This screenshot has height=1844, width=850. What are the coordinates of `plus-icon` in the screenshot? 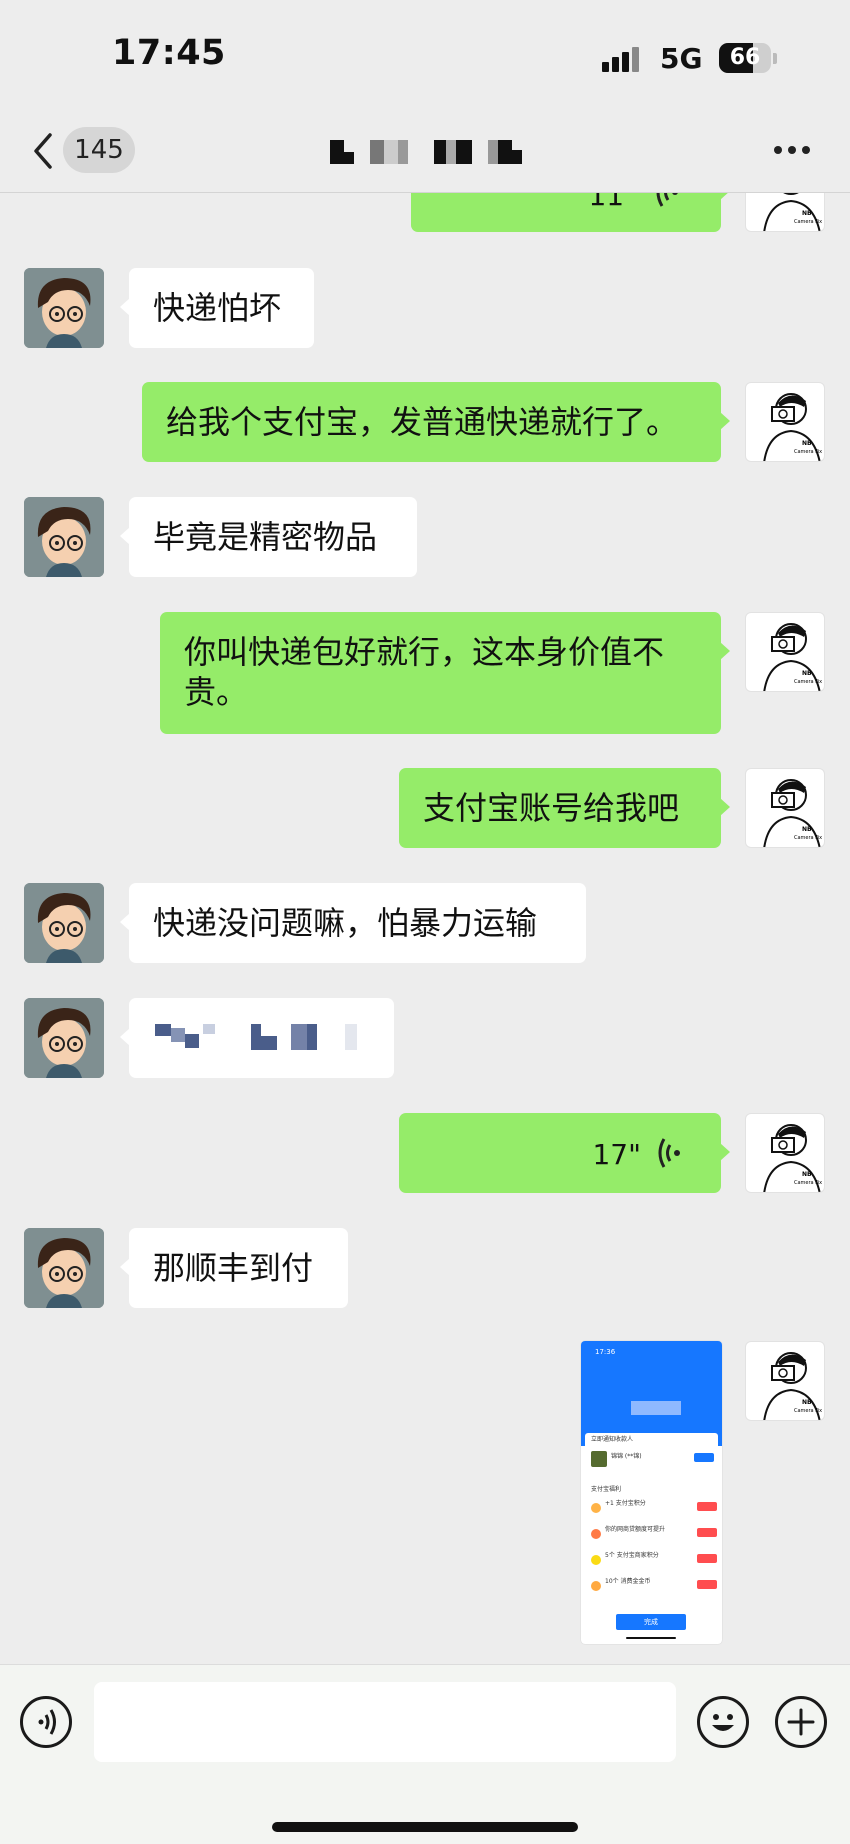 It's located at (801, 1722).